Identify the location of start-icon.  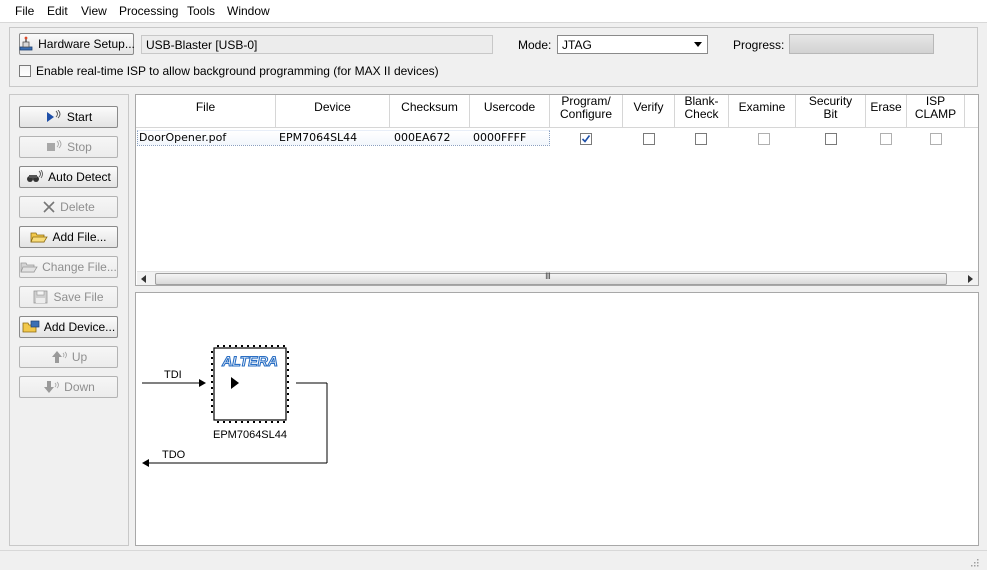
(53, 116).